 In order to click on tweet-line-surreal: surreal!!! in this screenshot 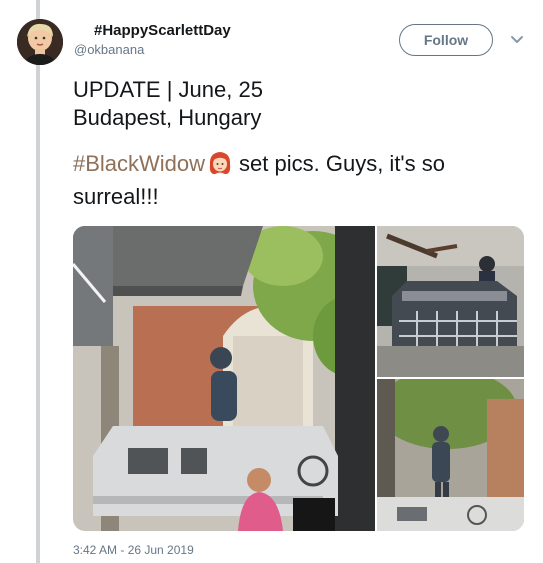, I will do `click(116, 196)`.